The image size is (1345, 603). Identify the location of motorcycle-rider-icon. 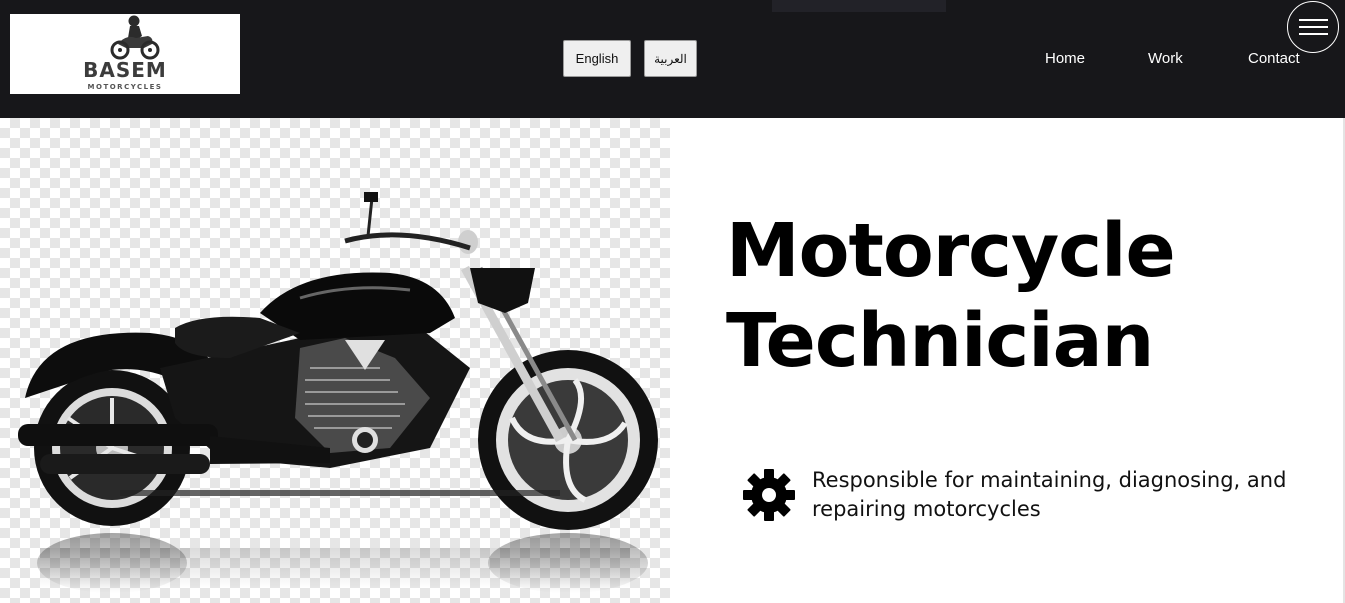
(135, 37).